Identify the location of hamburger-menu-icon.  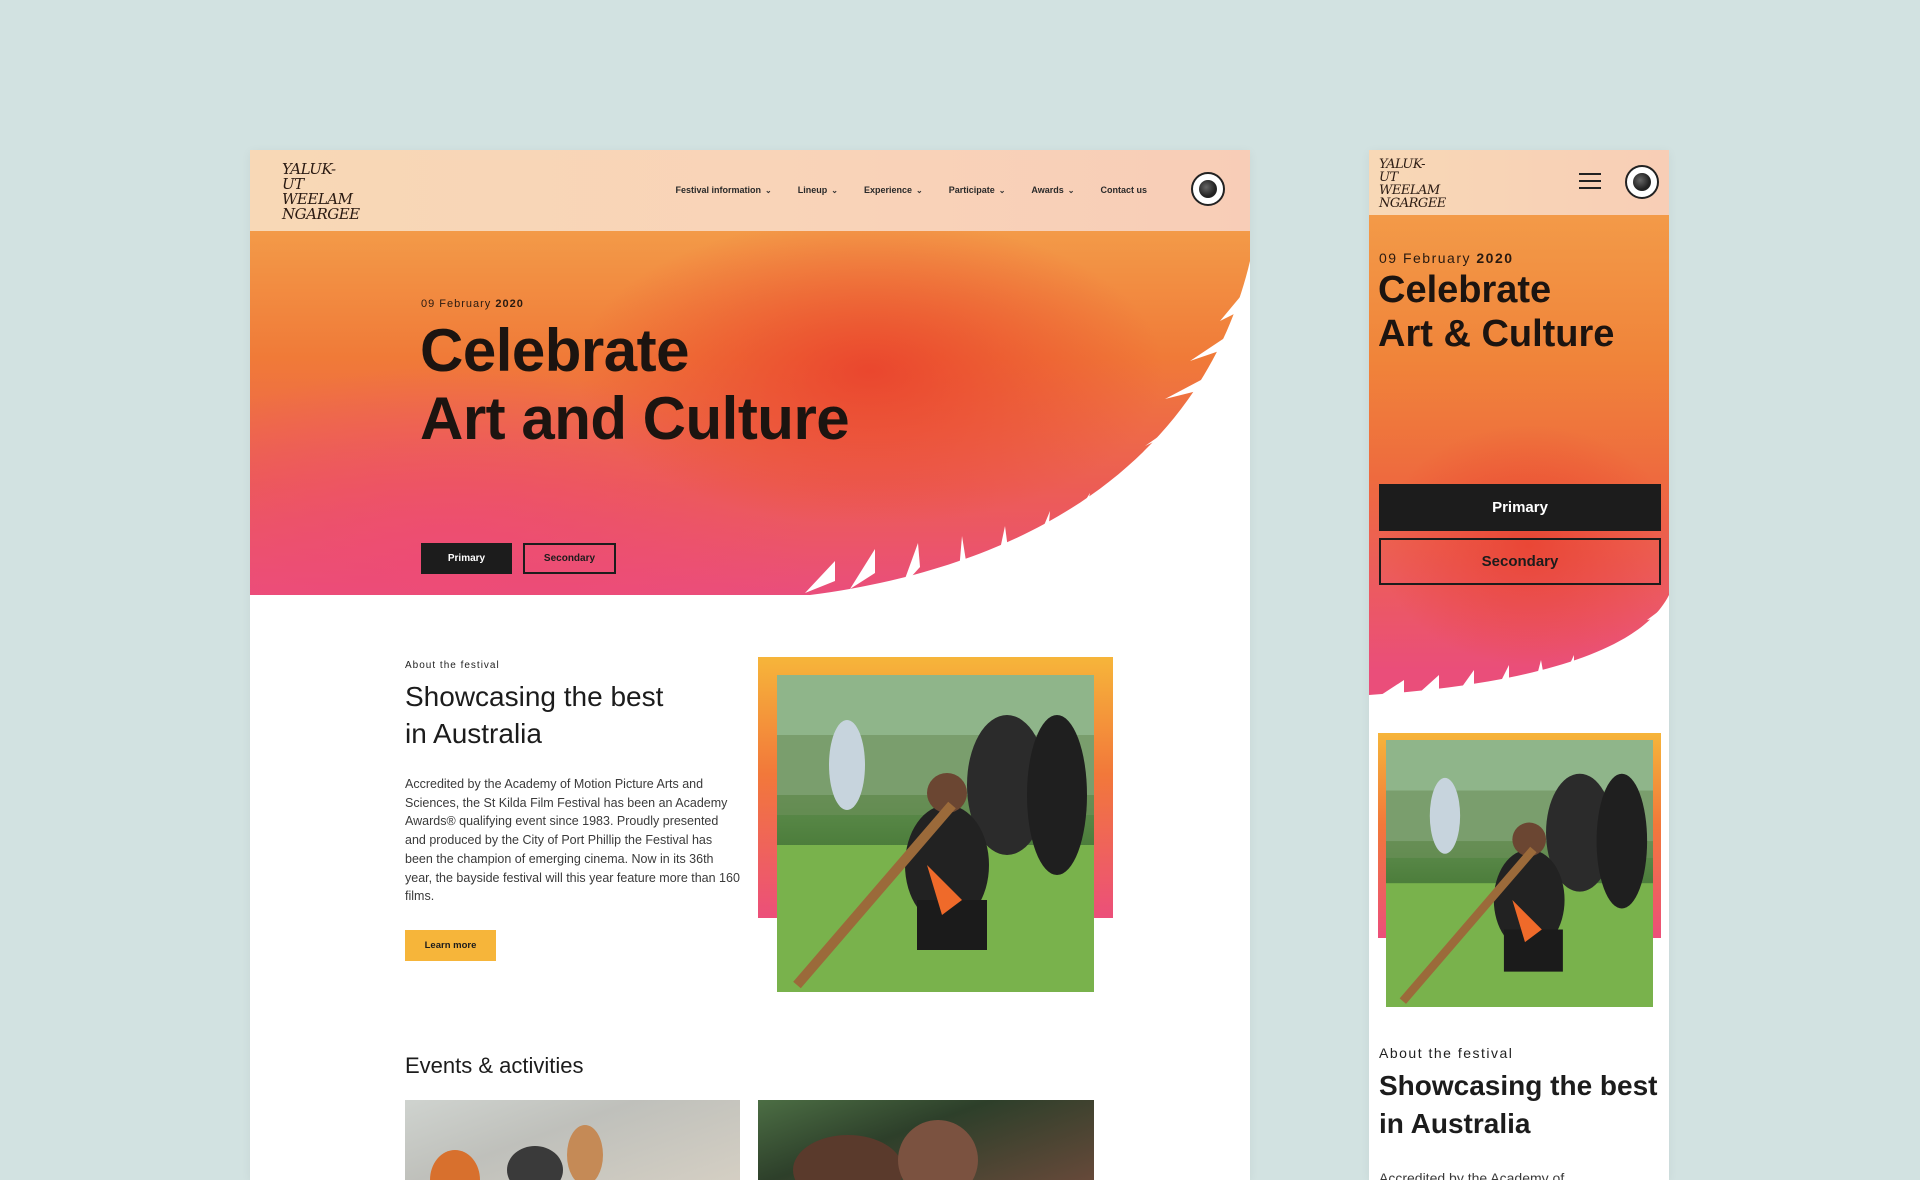
(1590, 181).